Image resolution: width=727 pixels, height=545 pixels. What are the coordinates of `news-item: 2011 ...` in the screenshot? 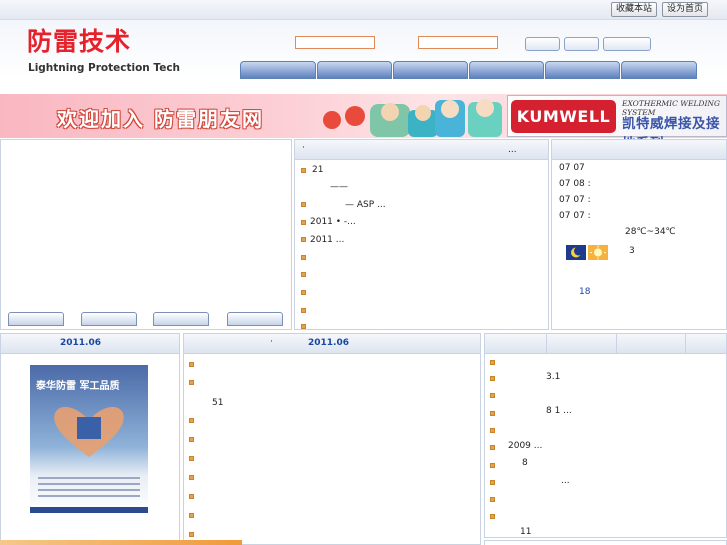 It's located at (327, 240).